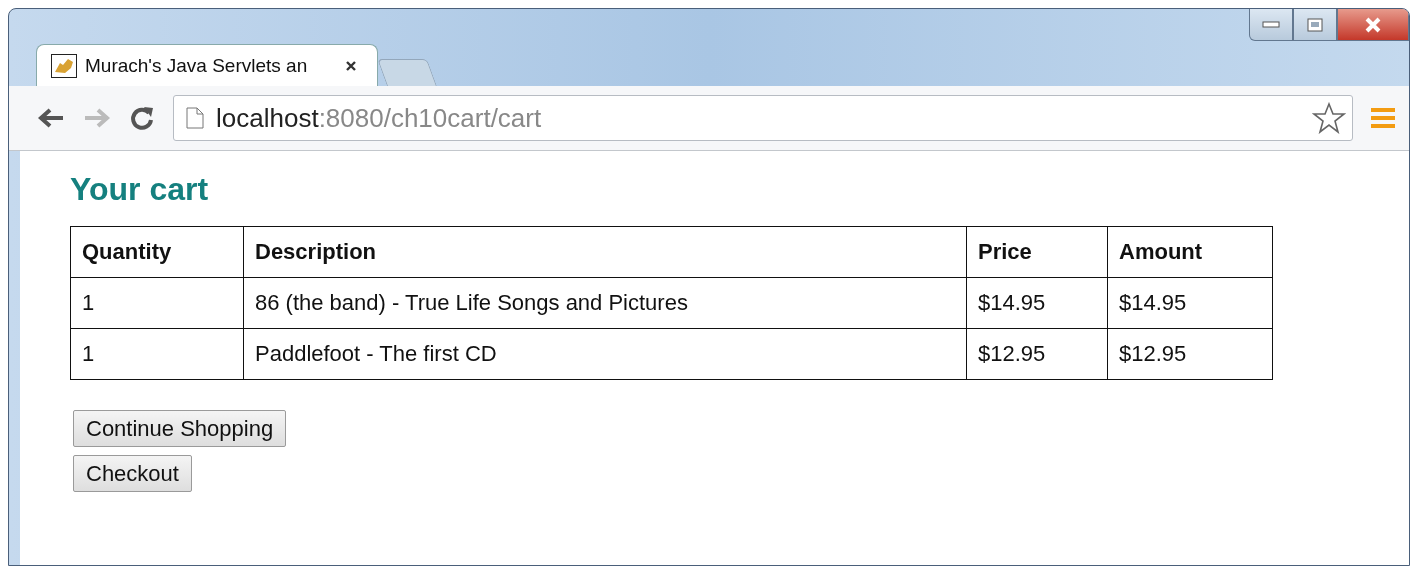 The width and height of the screenshot is (1410, 574). I want to click on minimize-icon, so click(1271, 24).